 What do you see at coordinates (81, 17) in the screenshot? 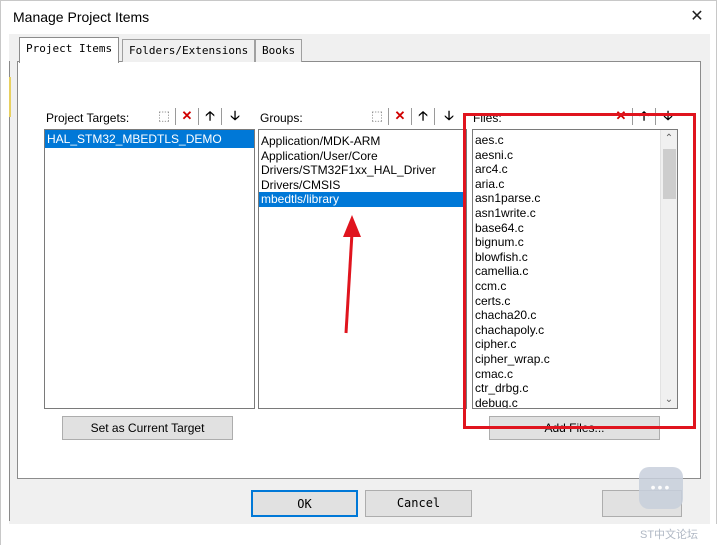
I see `window-title: Manage Project Items` at bounding box center [81, 17].